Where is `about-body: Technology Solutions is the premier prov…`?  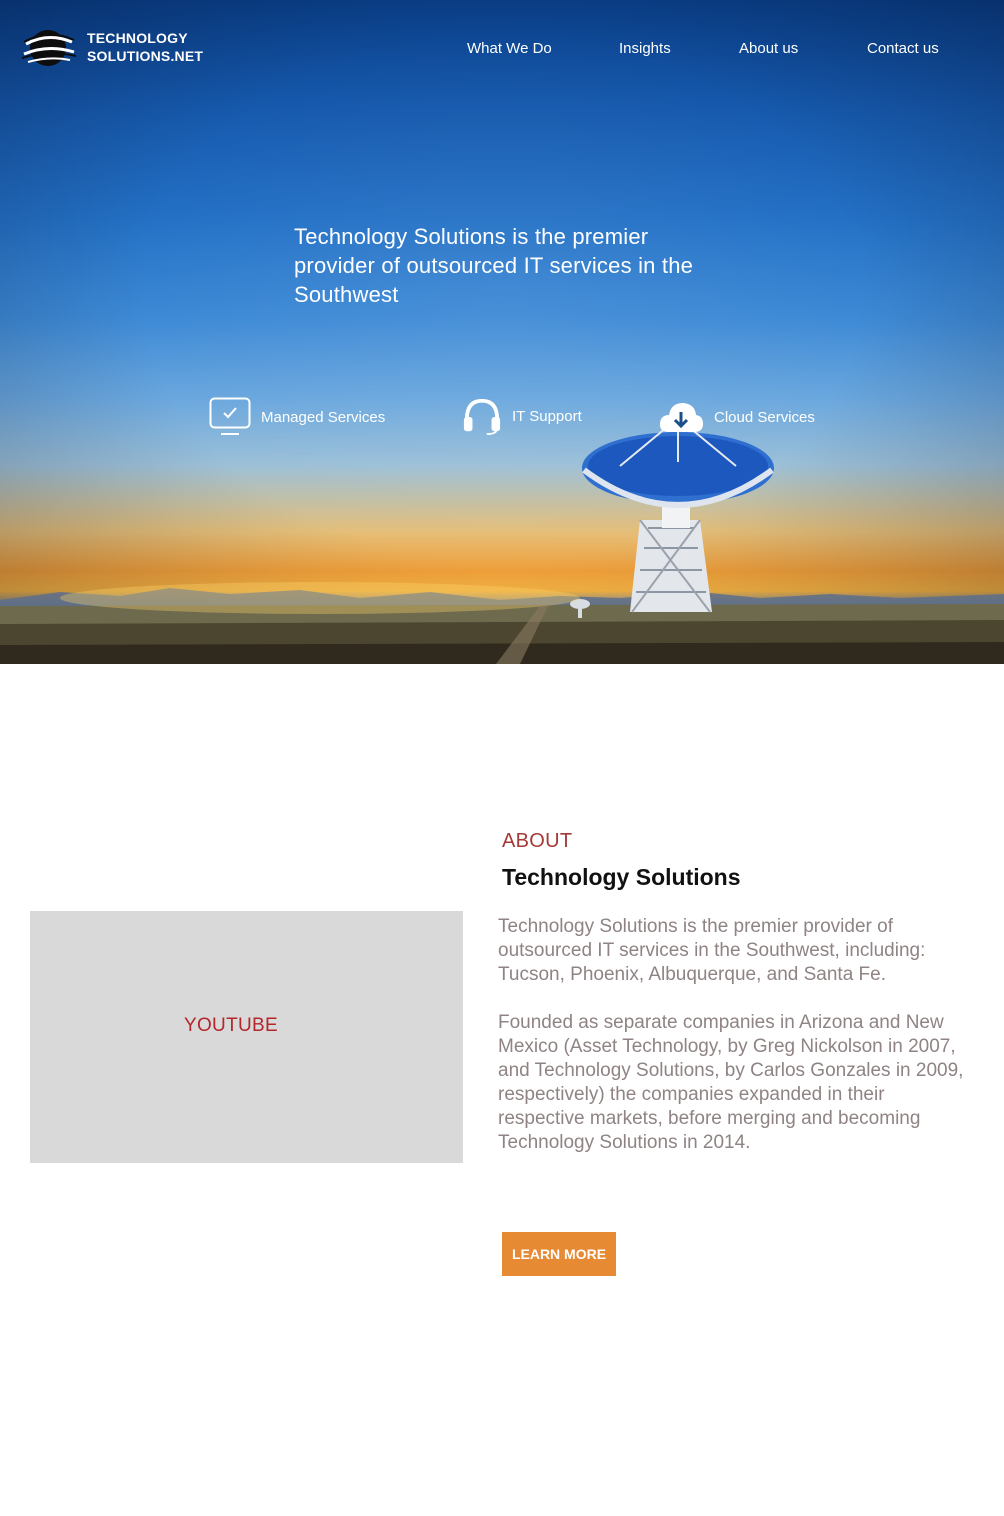 about-body: Technology Solutions is the premier prov… is located at coordinates (733, 1047).